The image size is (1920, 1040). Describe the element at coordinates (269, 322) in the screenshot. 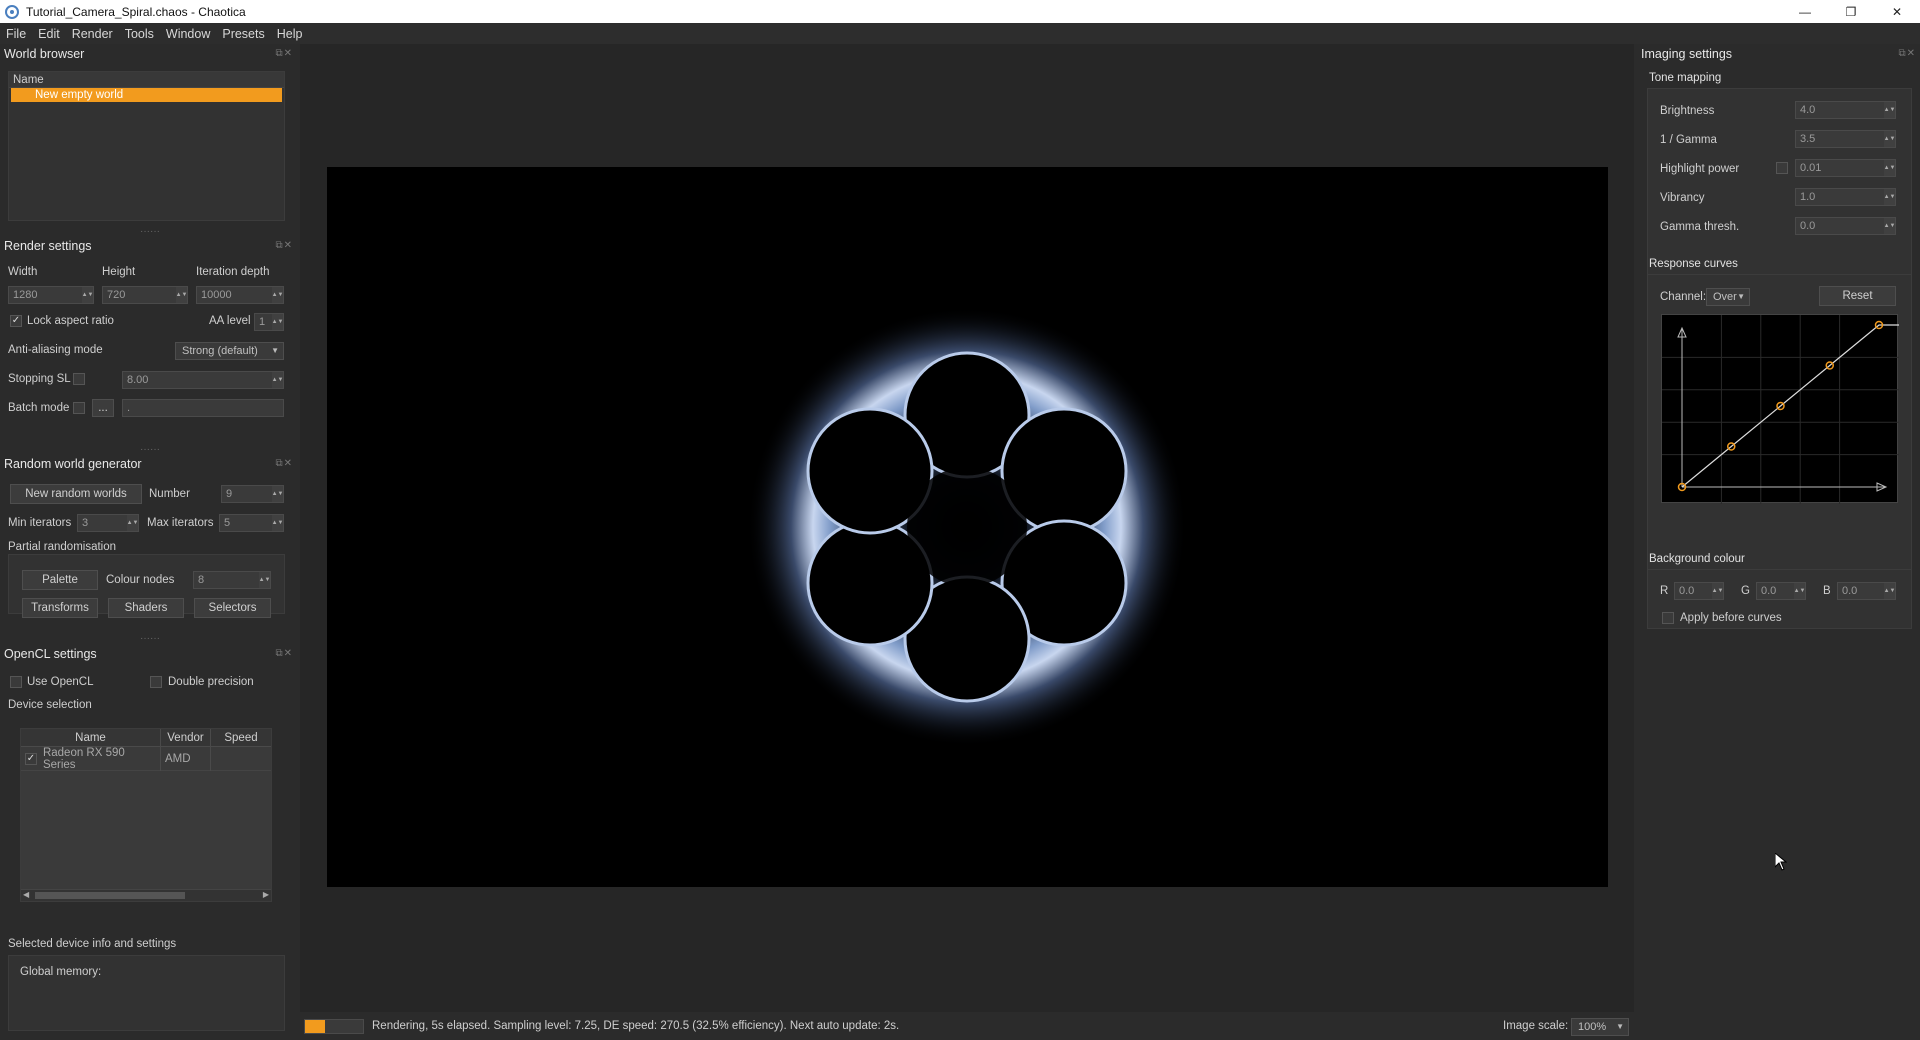

I see `aa-level-input: 1 ▲▼` at that location.